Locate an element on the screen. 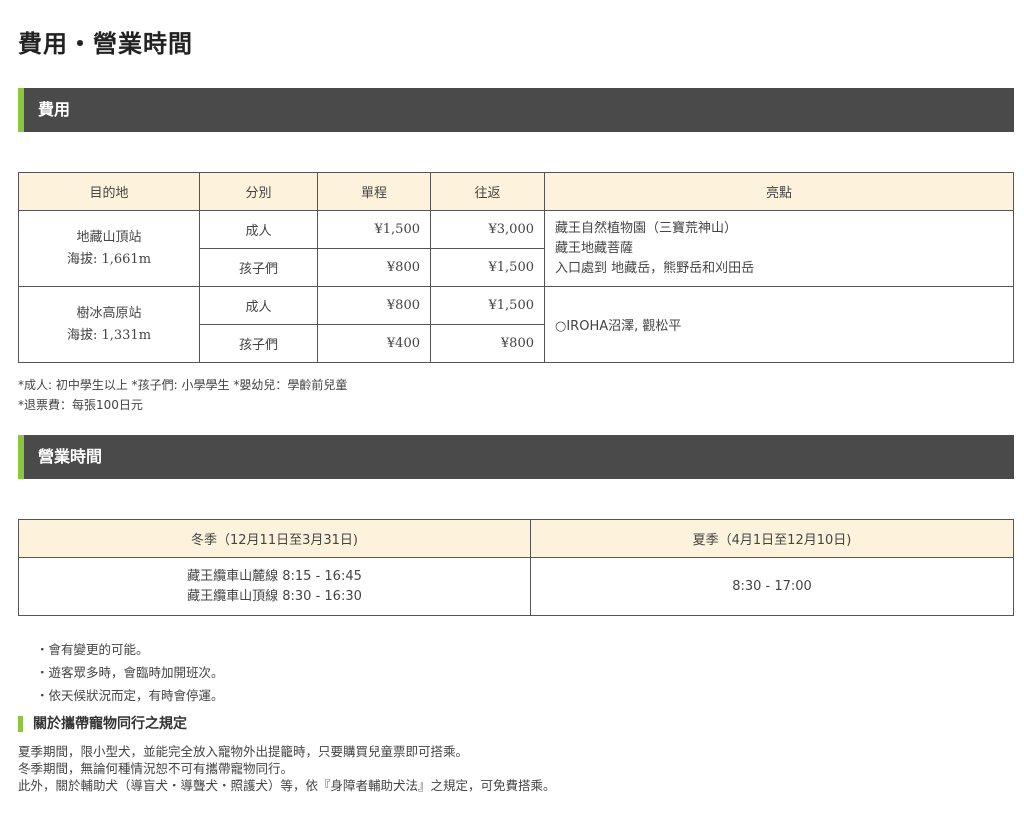  winter-header: 冬季（12月11日至3月31日) is located at coordinates (274, 538).